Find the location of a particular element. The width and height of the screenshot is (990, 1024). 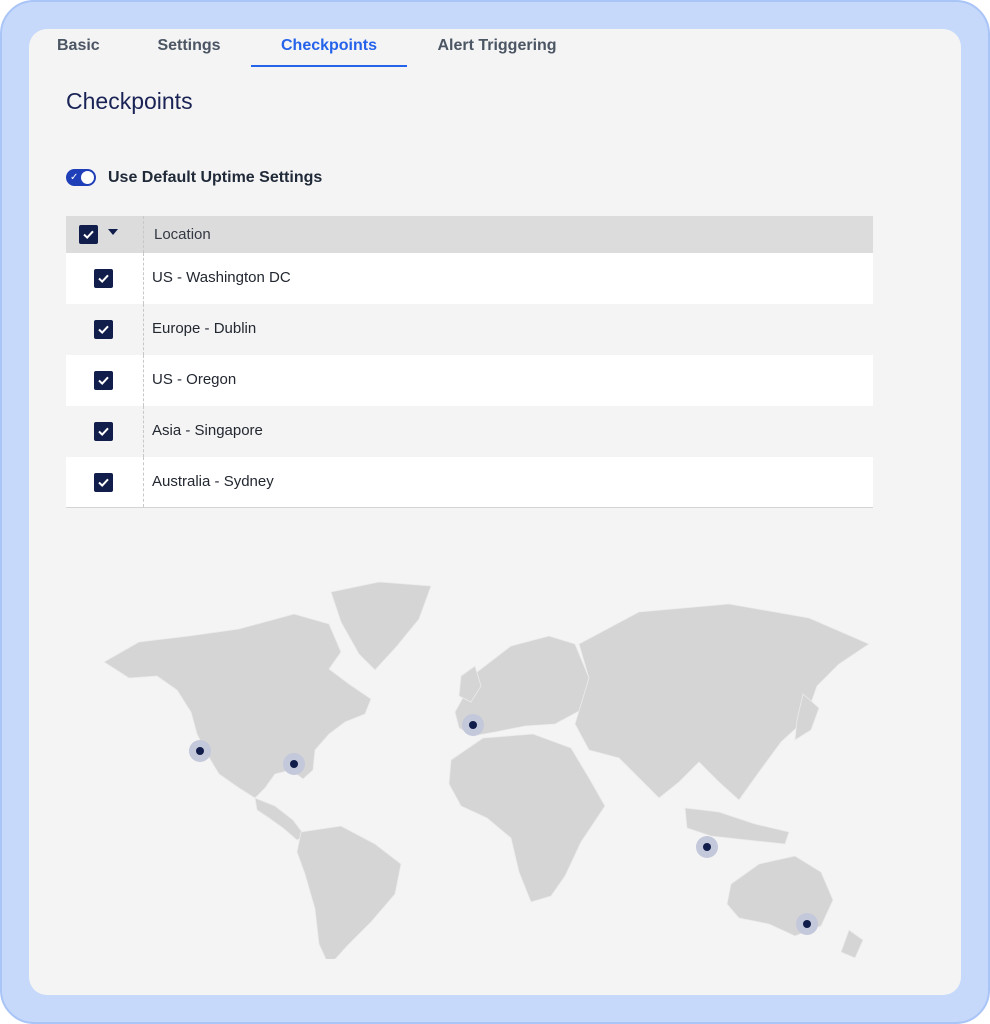

marker-us-oregon is located at coordinates (200, 751).